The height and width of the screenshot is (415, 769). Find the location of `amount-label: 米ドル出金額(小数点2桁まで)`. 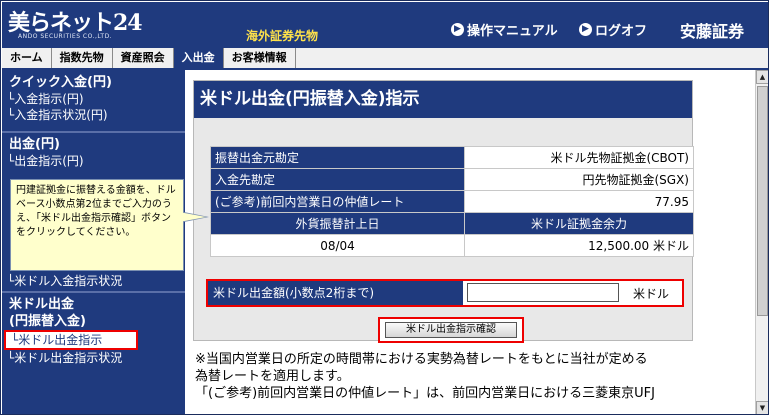

amount-label: 米ドル出金額(小数点2桁まで) is located at coordinates (293, 293).